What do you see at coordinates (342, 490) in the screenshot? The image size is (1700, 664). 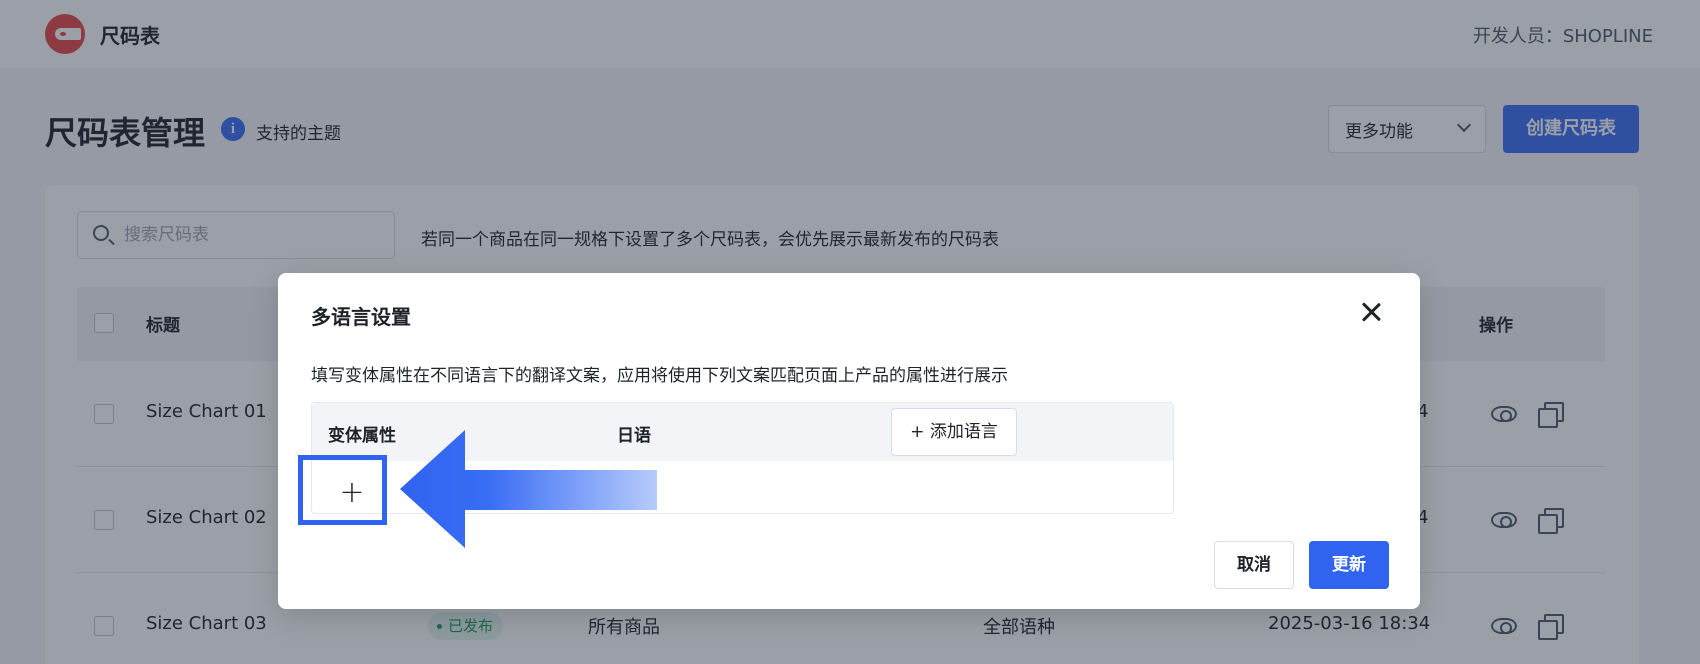 I see `highlight-box` at bounding box center [342, 490].